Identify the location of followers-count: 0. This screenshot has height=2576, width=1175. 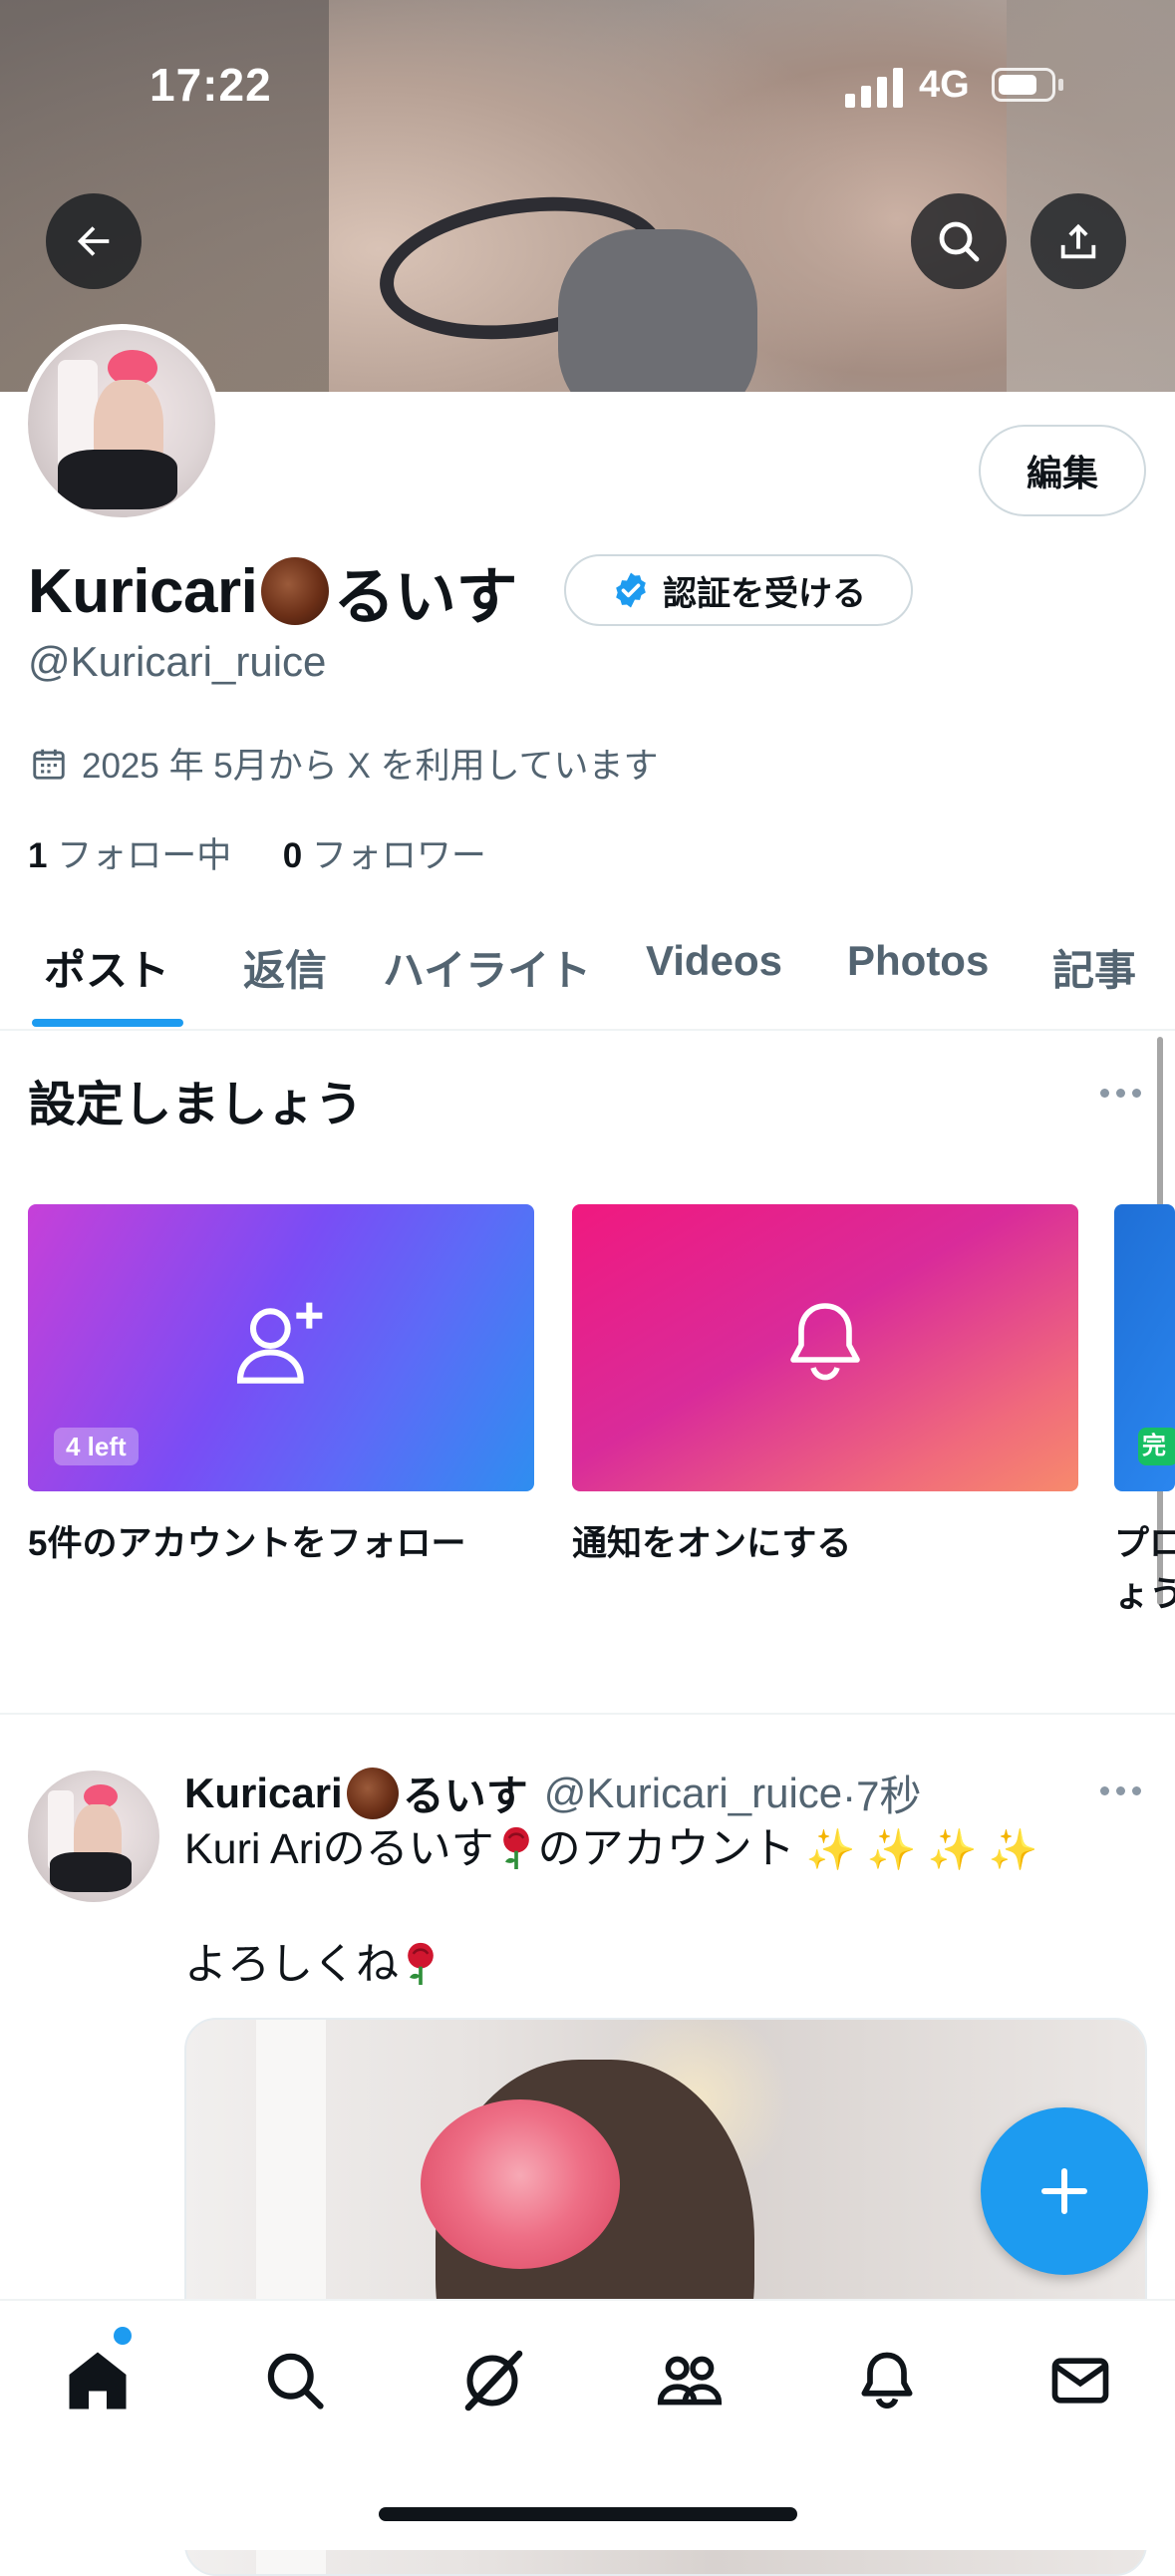
(292, 855).